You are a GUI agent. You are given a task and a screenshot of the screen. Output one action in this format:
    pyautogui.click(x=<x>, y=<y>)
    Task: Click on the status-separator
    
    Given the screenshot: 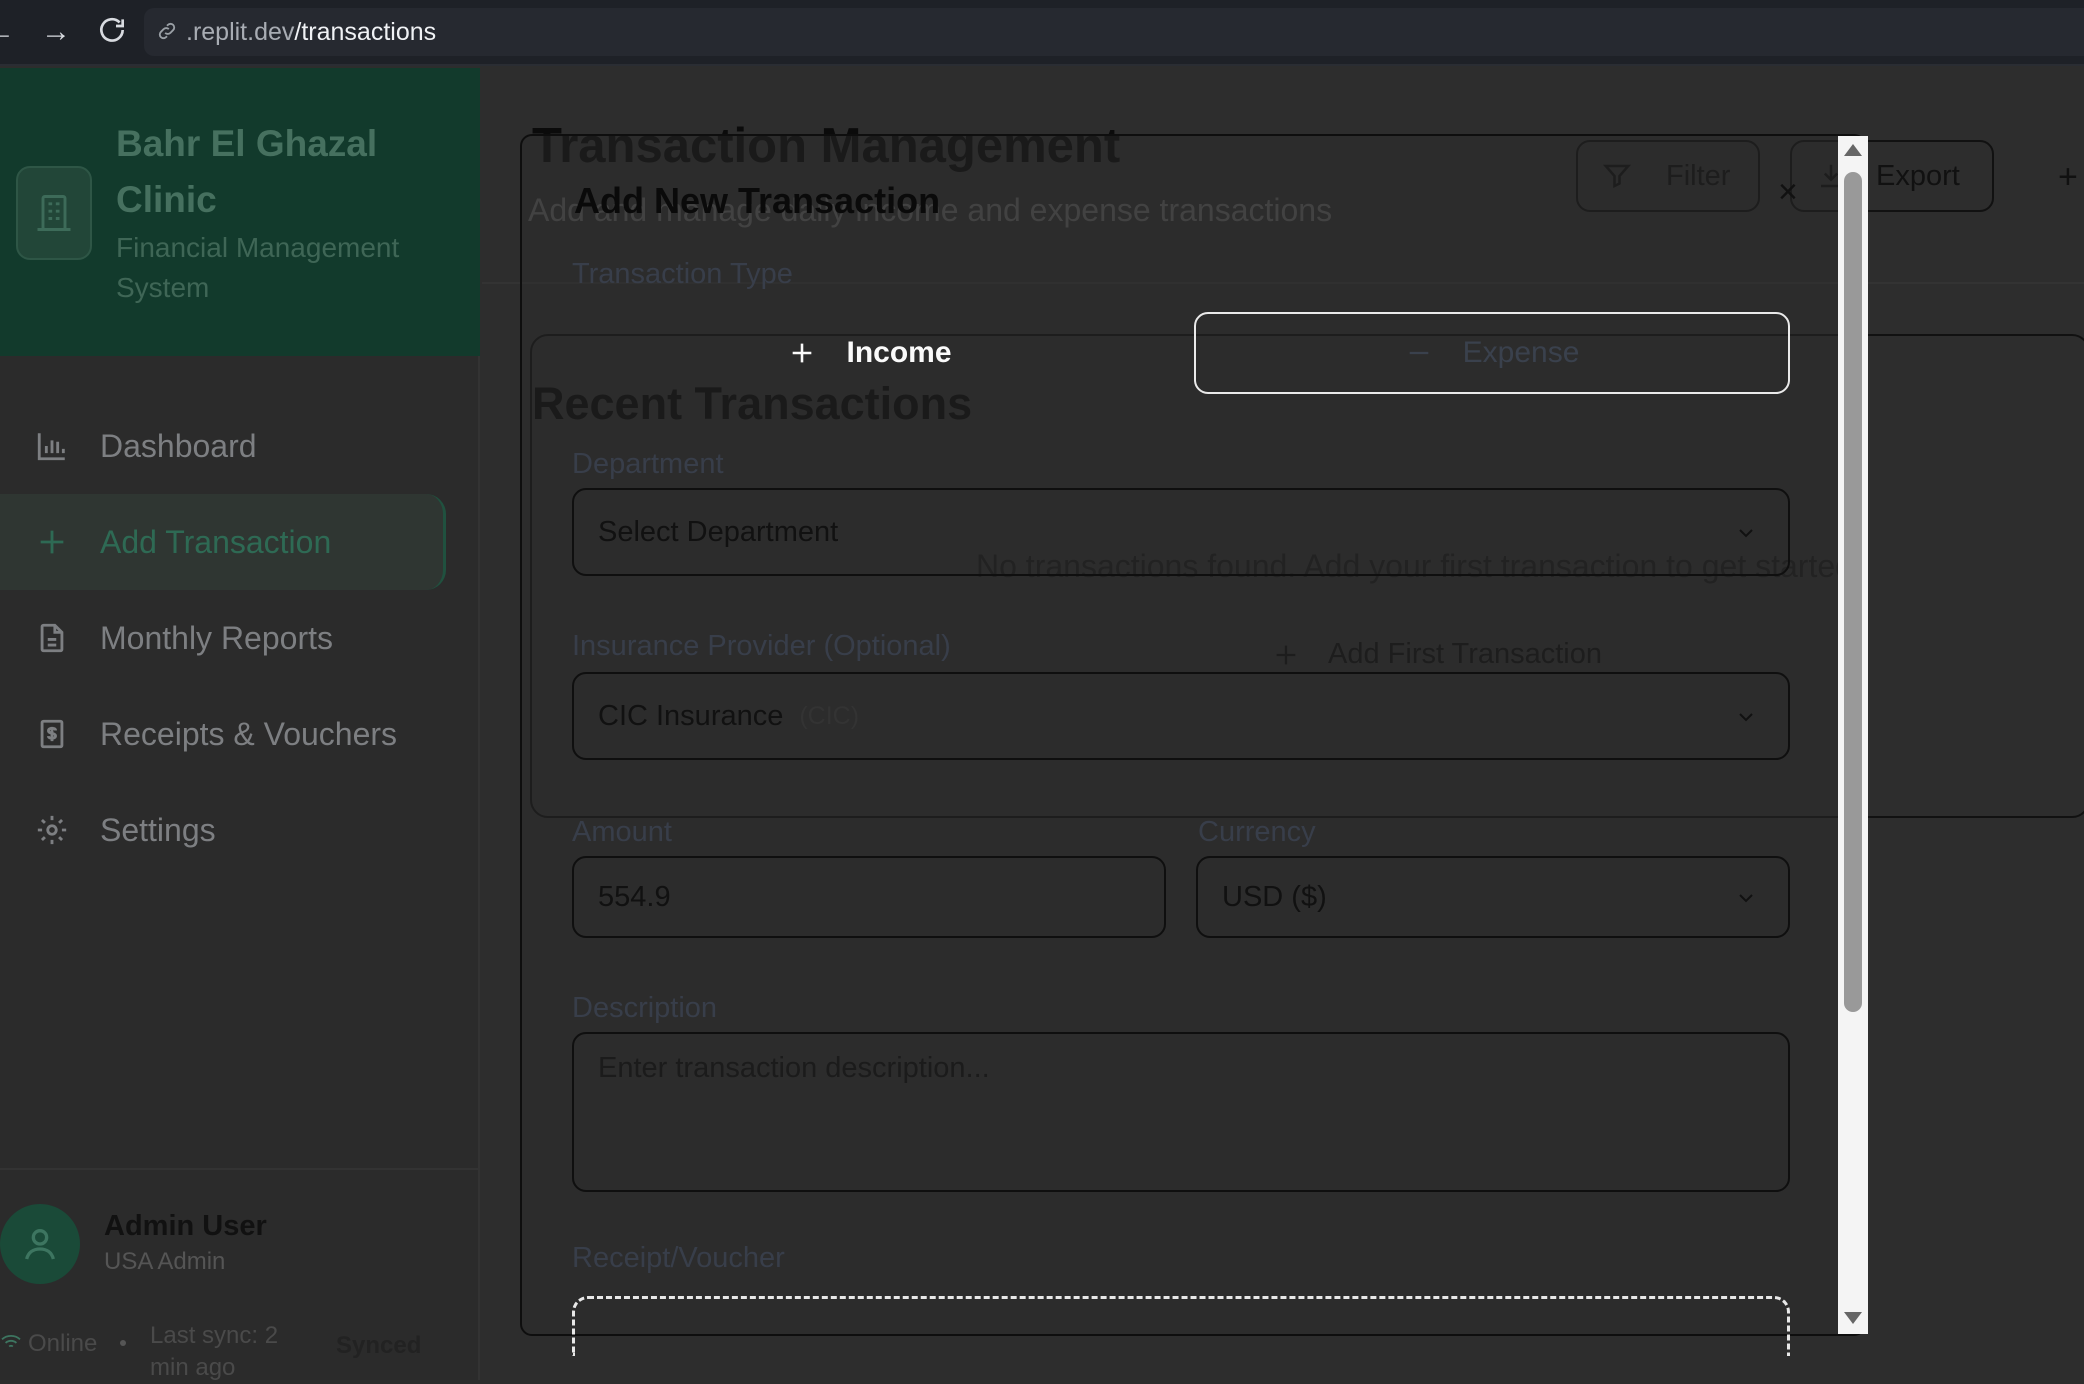 What is the action you would take?
    pyautogui.click(x=123, y=1343)
    